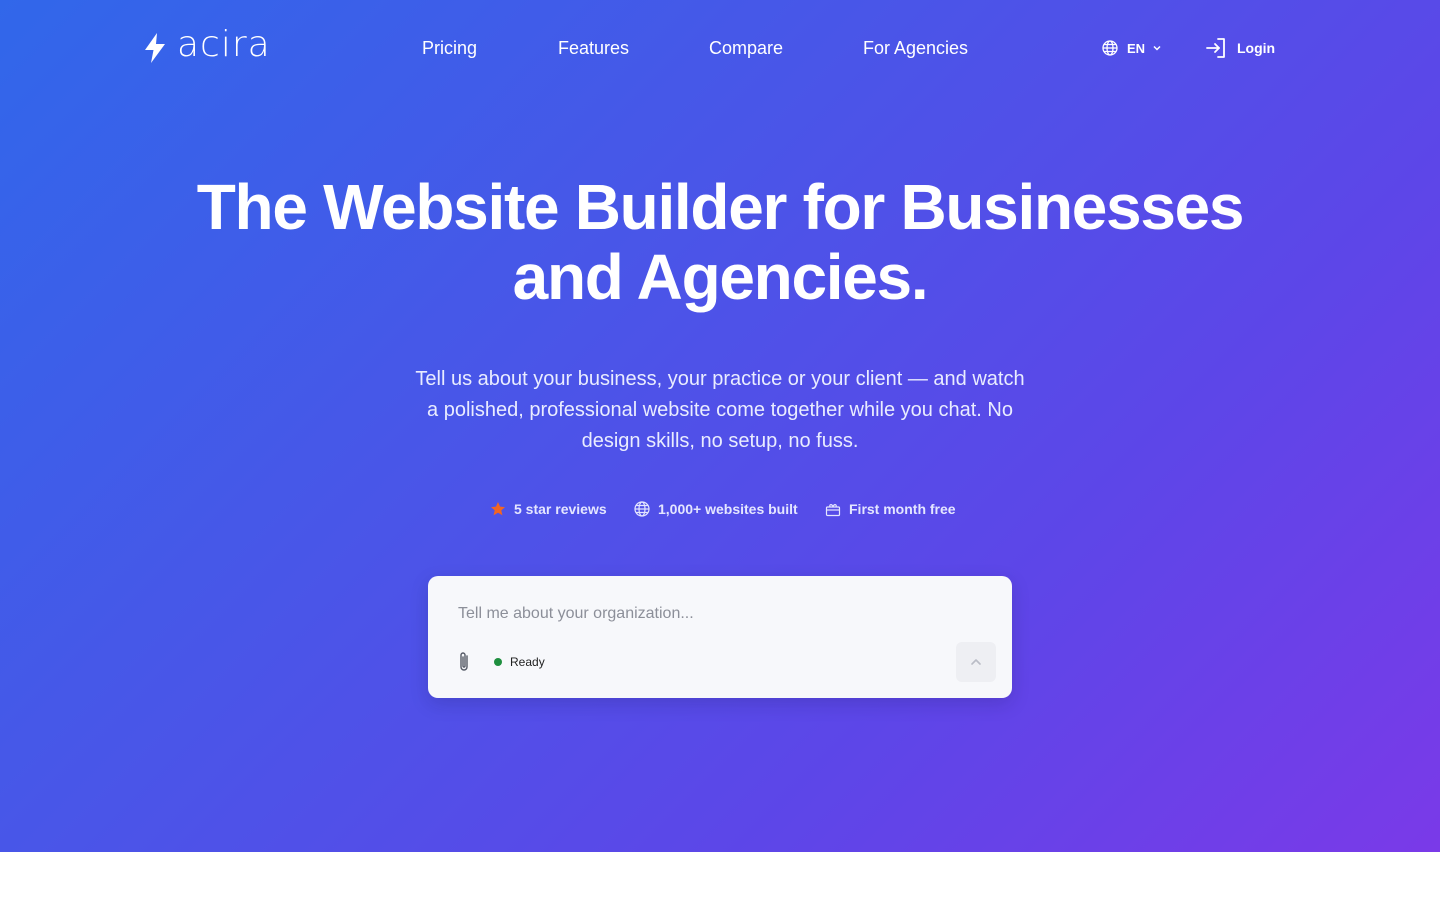 Image resolution: width=1440 pixels, height=900 pixels. Describe the element at coordinates (1157, 48) in the screenshot. I see `chevron-down-icon` at that location.